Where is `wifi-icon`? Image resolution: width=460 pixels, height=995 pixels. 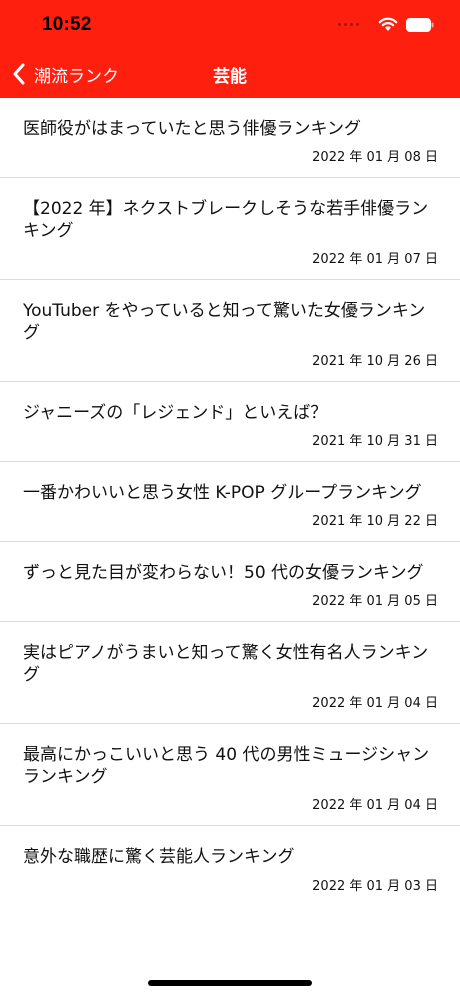
wifi-icon is located at coordinates (388, 24).